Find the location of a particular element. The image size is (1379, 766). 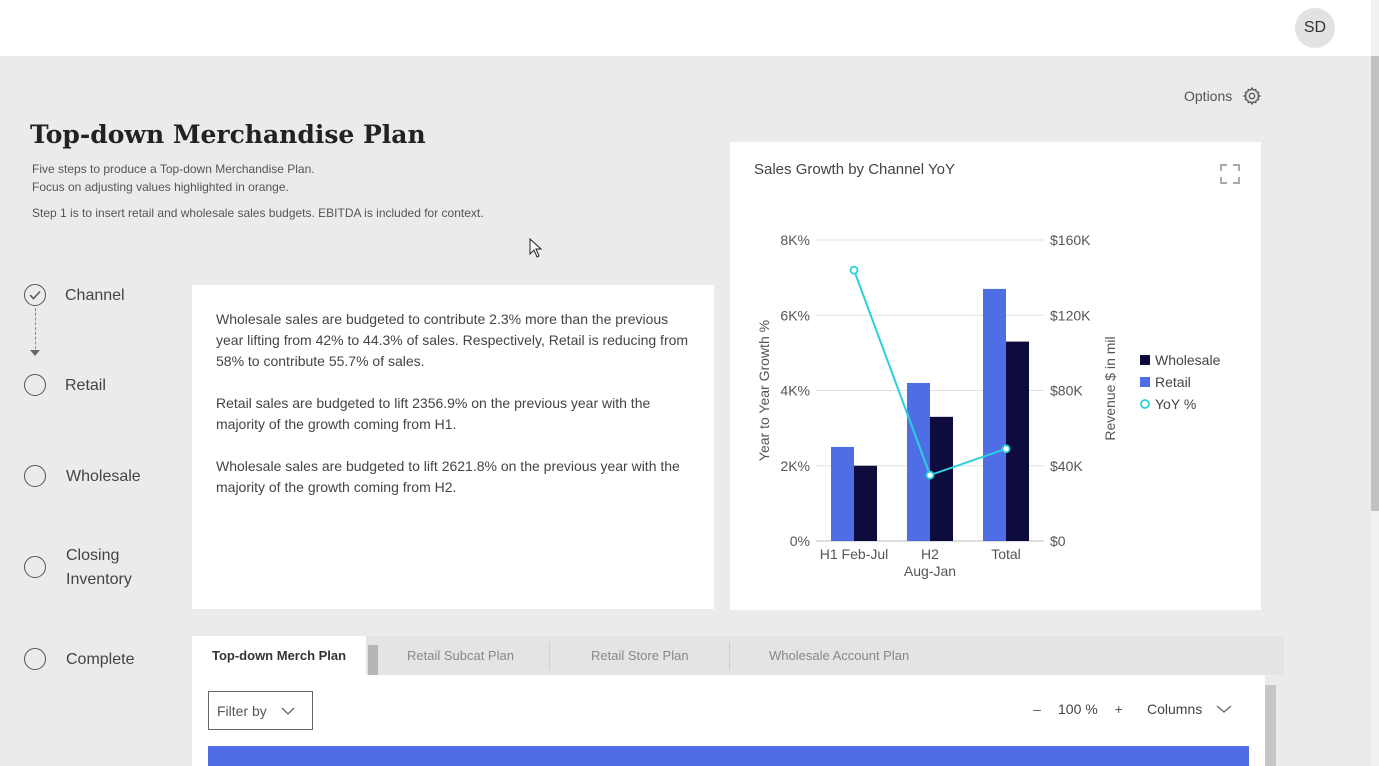

y-left-tick-label: 4K% is located at coordinates (795, 391).